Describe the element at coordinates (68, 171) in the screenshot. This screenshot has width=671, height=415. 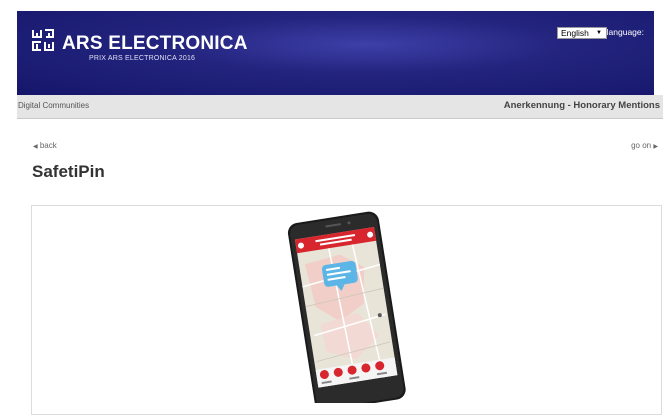
I see `page-title: SafetiPin` at that location.